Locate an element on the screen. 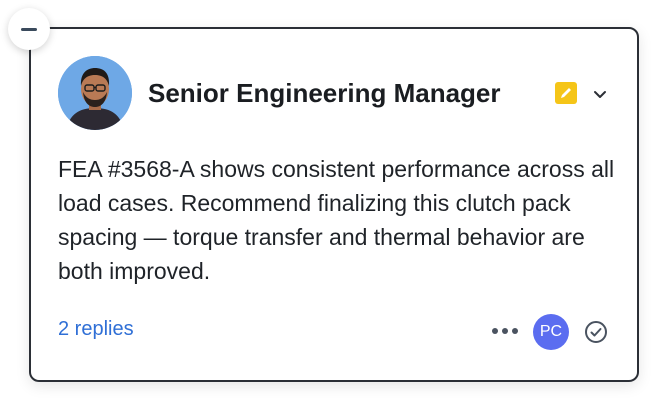 The image size is (670, 416). pencil-note-icon is located at coordinates (566, 93).